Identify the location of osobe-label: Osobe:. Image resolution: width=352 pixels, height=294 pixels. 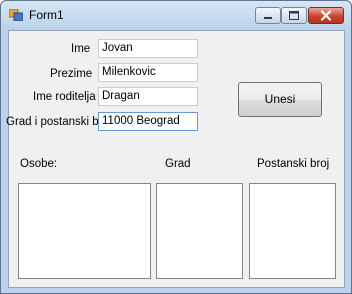
(39, 164).